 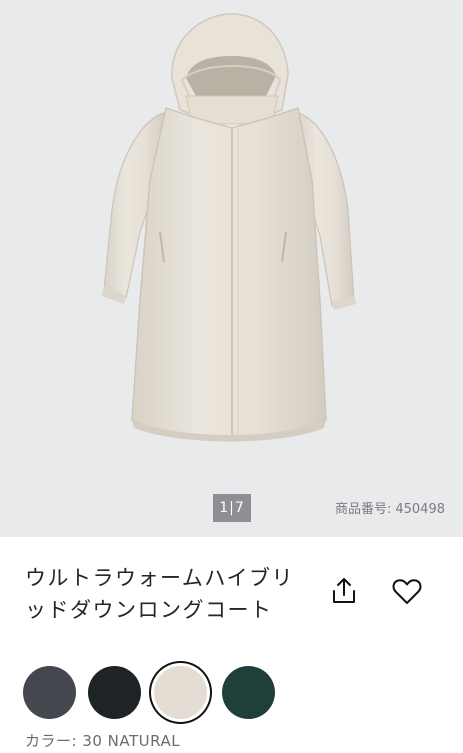 I want to click on share-icon, so click(x=344, y=590).